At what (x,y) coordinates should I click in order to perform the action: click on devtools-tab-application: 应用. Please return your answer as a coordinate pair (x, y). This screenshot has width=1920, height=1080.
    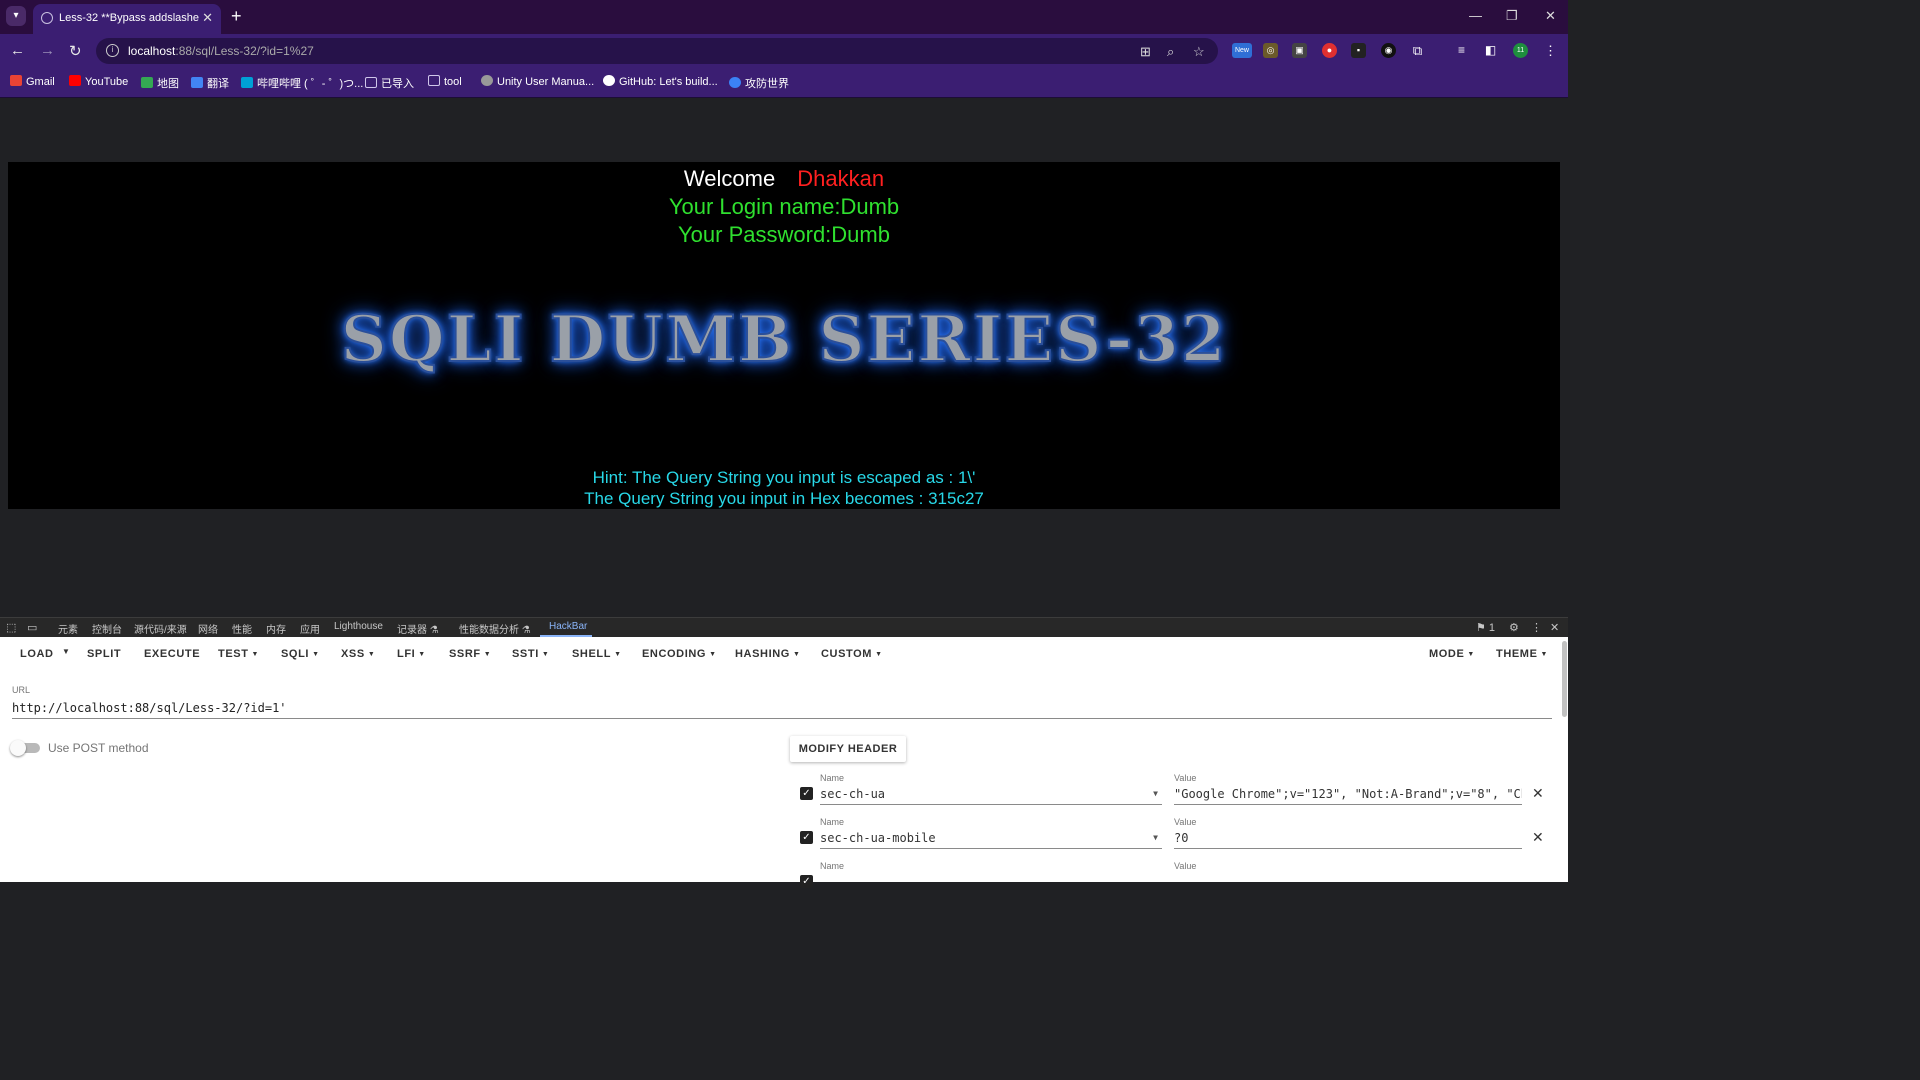
    Looking at the image, I should click on (310, 628).